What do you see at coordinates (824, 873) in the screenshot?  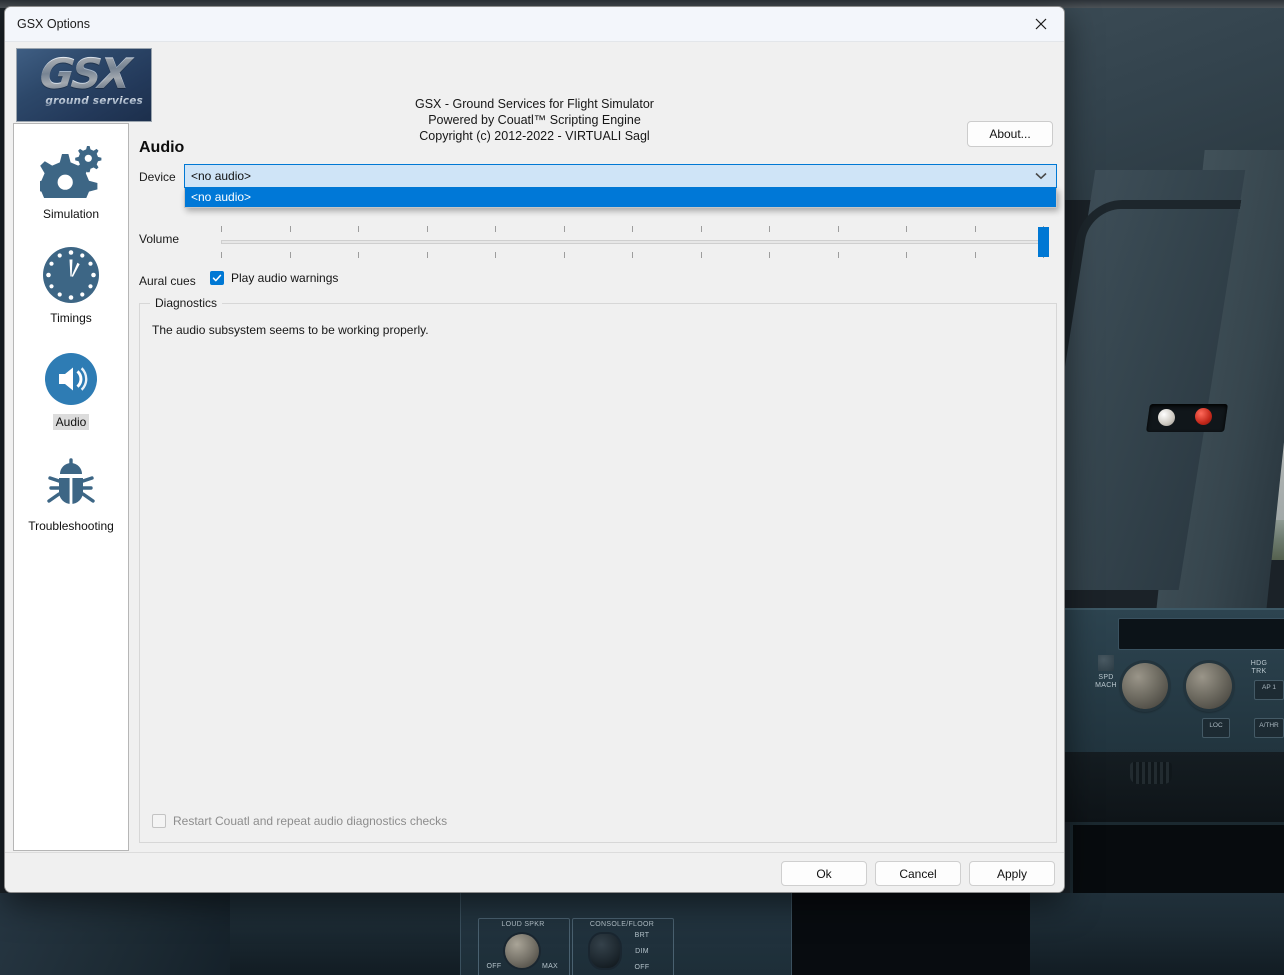 I see `ok-button: Ok` at bounding box center [824, 873].